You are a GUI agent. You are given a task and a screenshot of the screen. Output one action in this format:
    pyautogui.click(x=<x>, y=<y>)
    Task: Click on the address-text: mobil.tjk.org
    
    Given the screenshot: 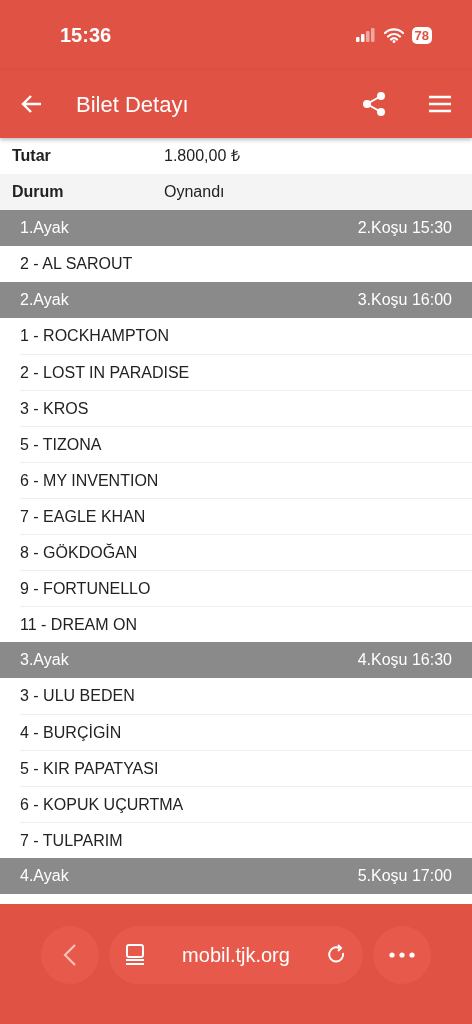 What is the action you would take?
    pyautogui.click(x=236, y=955)
    